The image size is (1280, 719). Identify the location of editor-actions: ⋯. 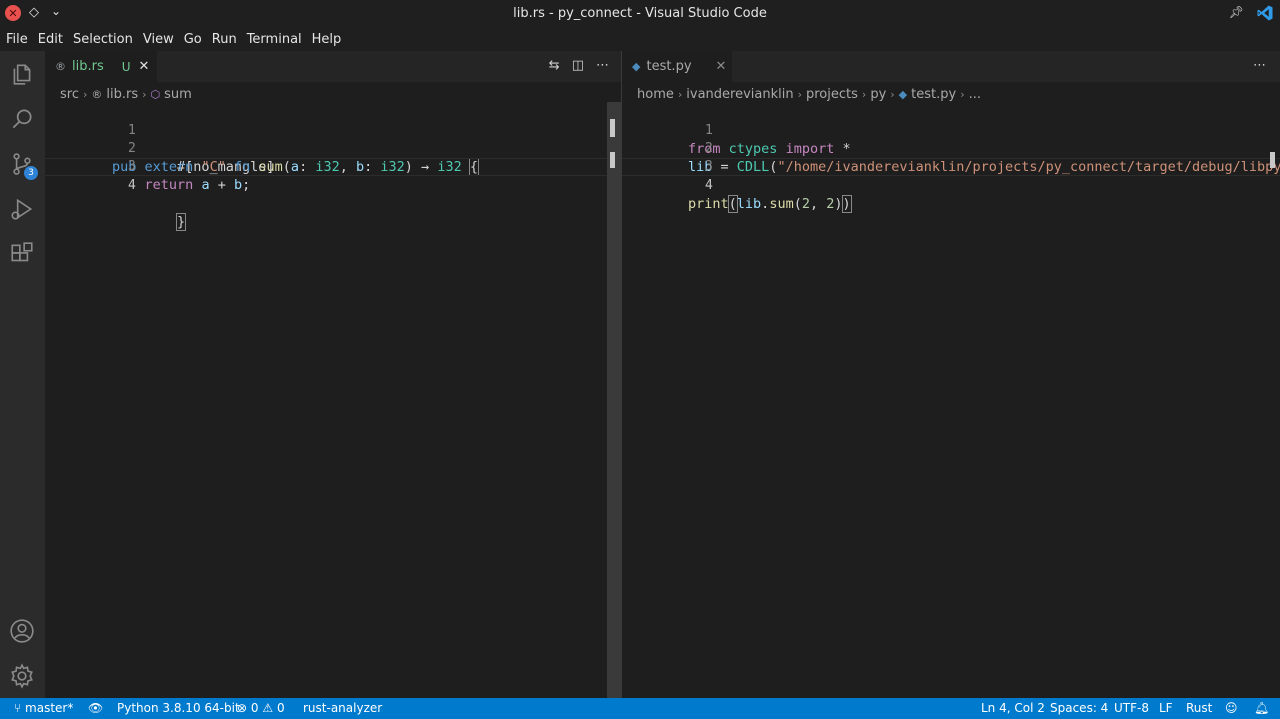
(1259, 65).